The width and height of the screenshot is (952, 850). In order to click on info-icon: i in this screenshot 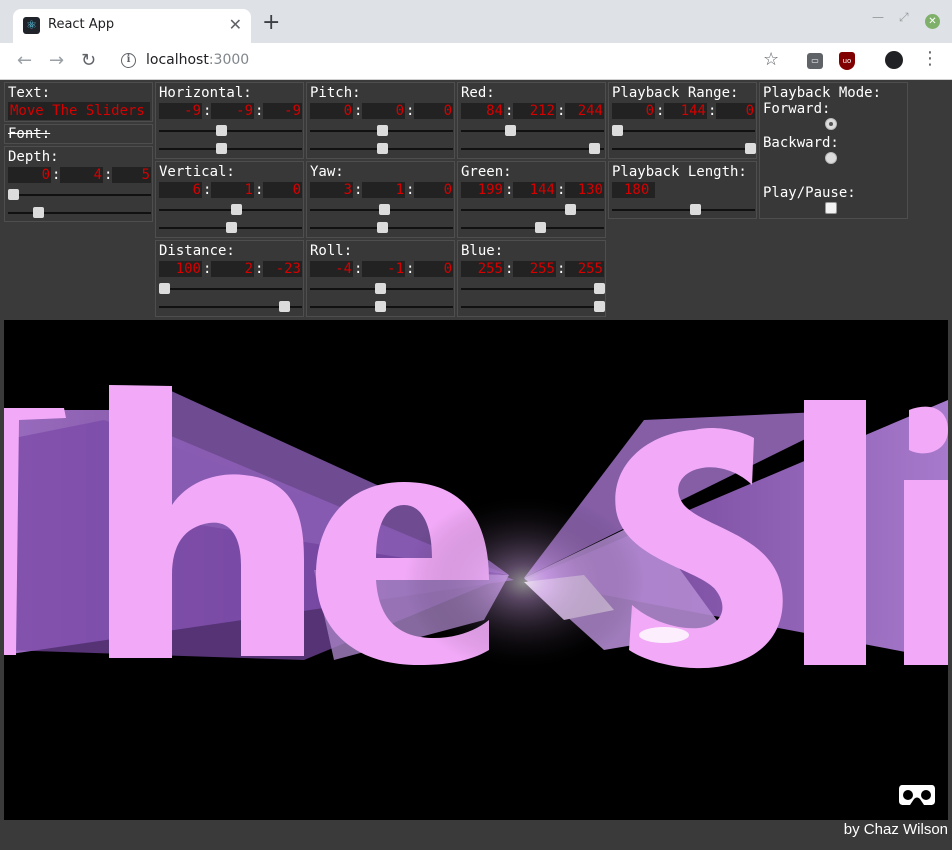, I will do `click(128, 60)`.